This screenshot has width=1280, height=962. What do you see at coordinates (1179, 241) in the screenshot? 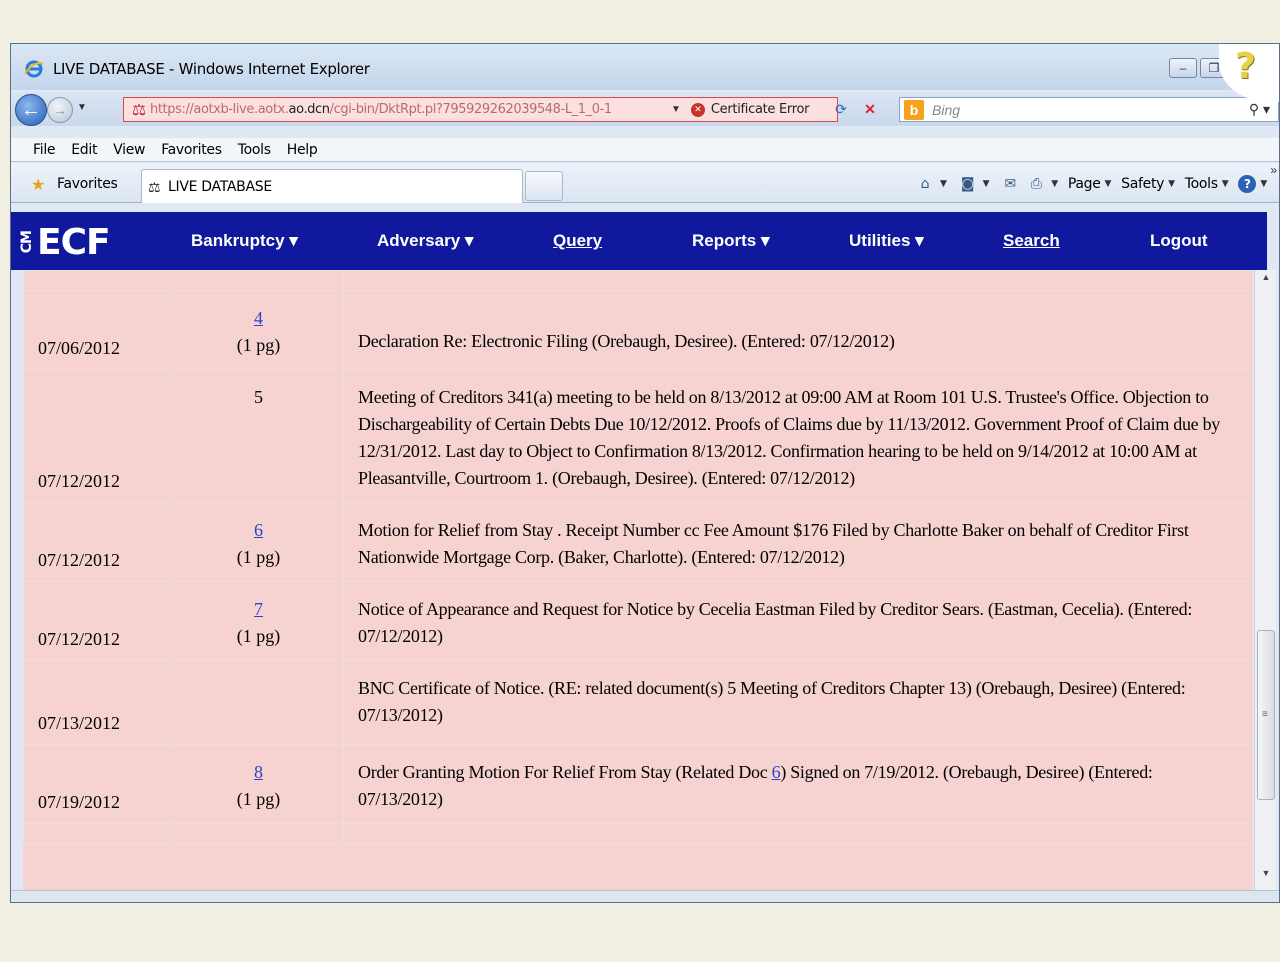
I see `nav-logout: Logout` at bounding box center [1179, 241].